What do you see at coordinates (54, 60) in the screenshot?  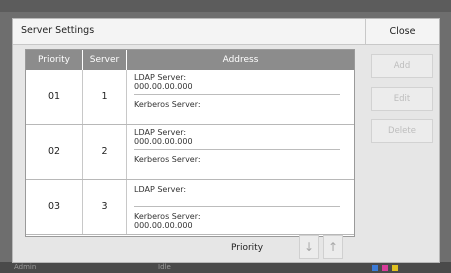 I see `header-priority: Priority` at bounding box center [54, 60].